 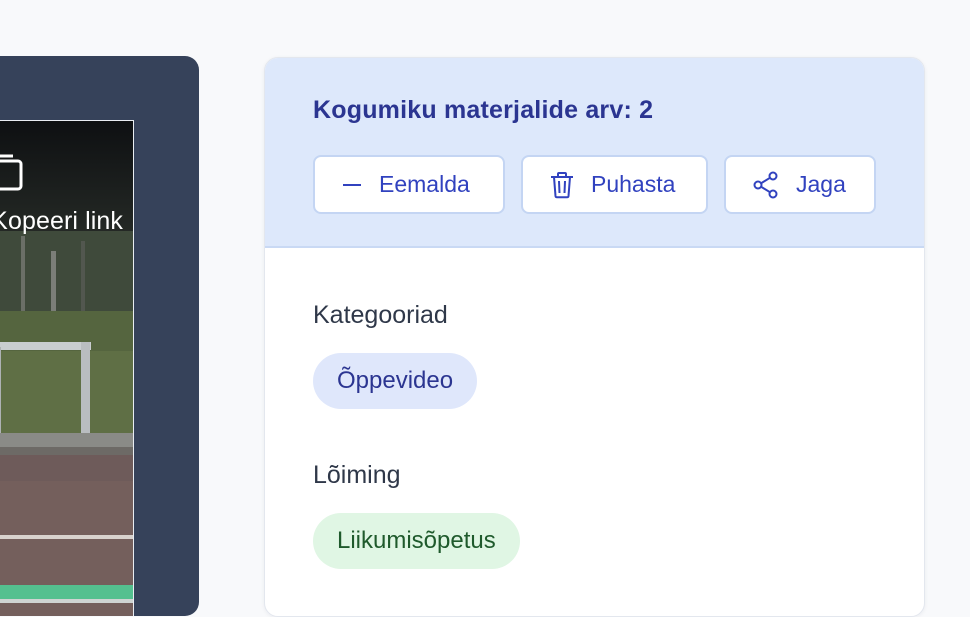 What do you see at coordinates (483, 110) in the screenshot?
I see `collection-count: Kogumiku materjalide arv: 2` at bounding box center [483, 110].